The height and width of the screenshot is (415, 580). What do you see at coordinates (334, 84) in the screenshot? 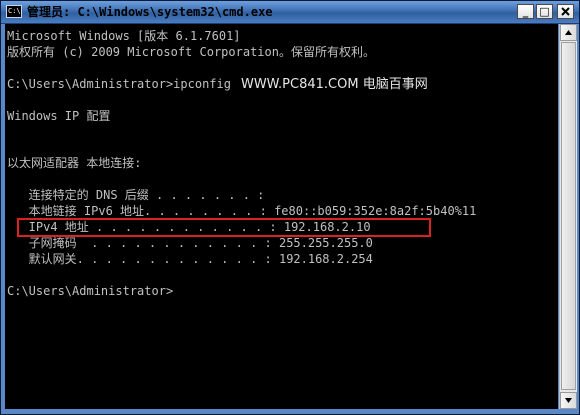
I see `watermark-text: WWW.PC841.COM 电脑百事网` at bounding box center [334, 84].